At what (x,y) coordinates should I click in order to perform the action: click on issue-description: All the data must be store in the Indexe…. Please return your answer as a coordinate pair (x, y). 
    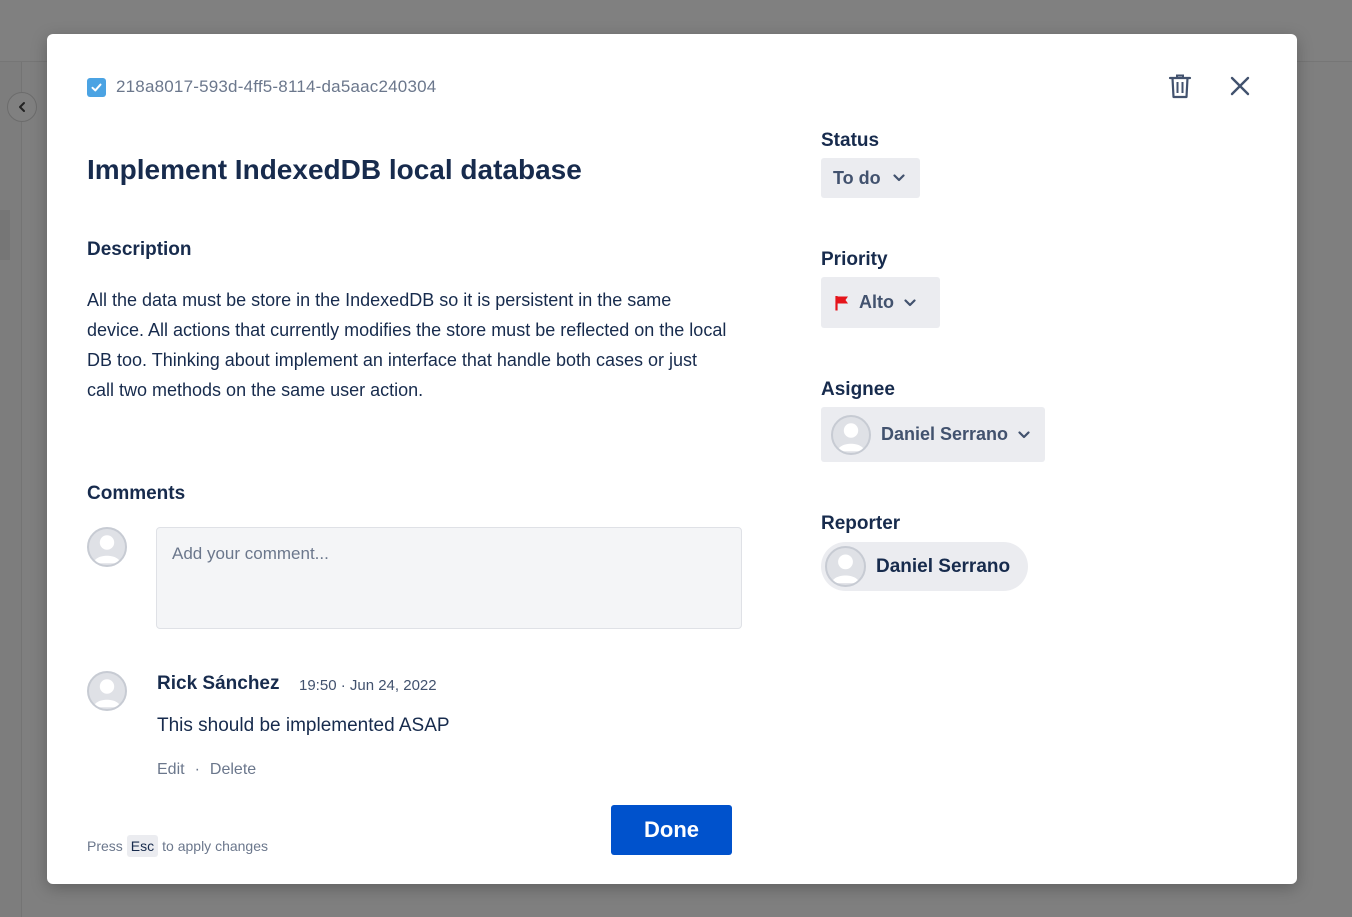
    Looking at the image, I should click on (407, 345).